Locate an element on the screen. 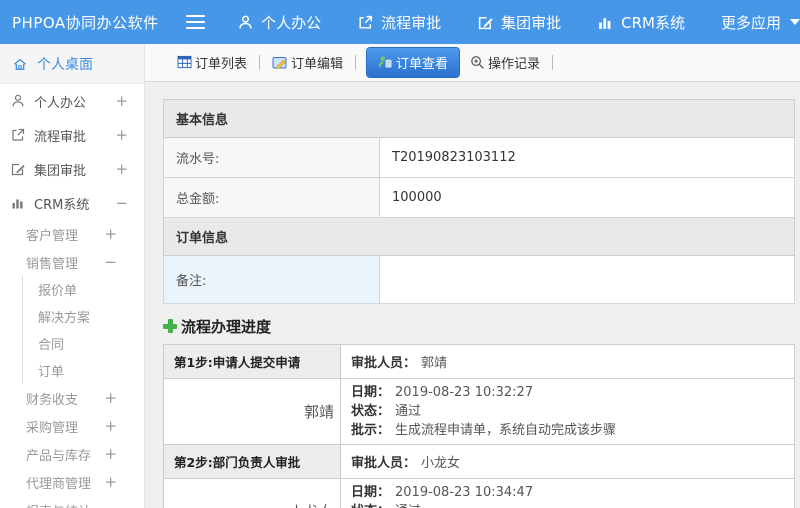 This screenshot has height=508, width=800. sidebar-item-label: 报表与统计 is located at coordinates (58, 504).